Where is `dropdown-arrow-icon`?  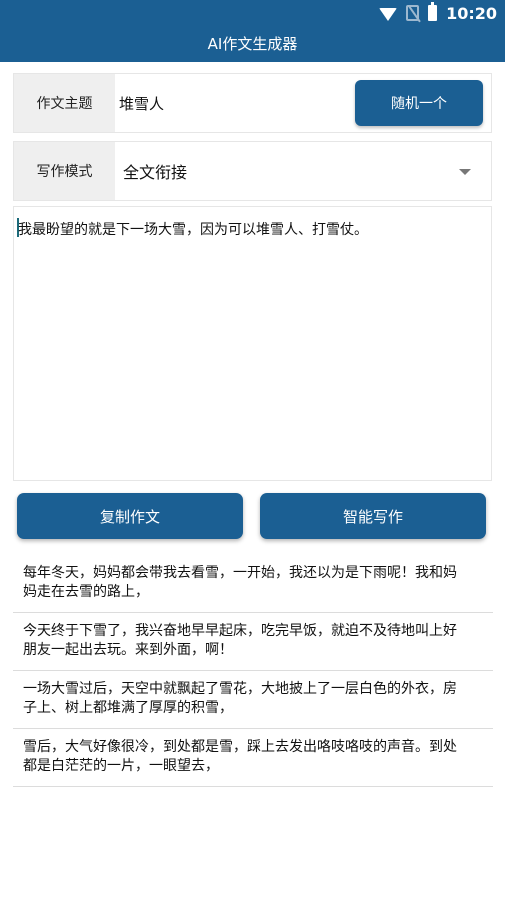
dropdown-arrow-icon is located at coordinates (465, 172).